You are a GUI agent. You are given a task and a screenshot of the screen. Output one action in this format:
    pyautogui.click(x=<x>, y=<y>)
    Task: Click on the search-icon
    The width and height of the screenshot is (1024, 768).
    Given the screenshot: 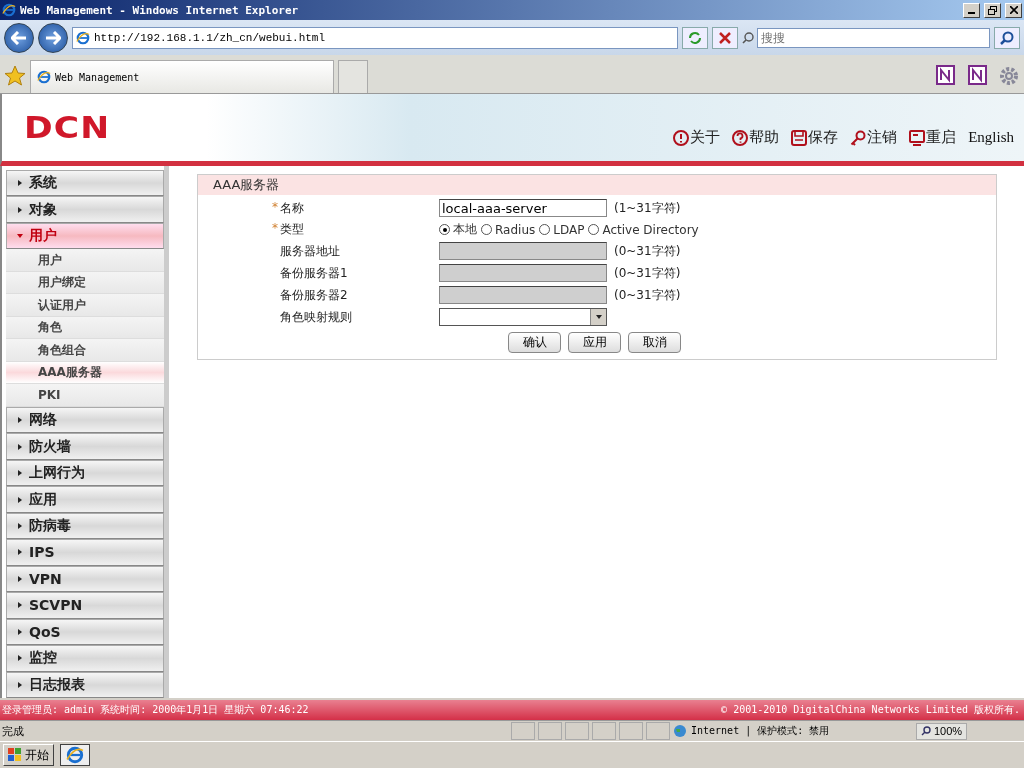 What is the action you would take?
    pyautogui.click(x=1007, y=37)
    